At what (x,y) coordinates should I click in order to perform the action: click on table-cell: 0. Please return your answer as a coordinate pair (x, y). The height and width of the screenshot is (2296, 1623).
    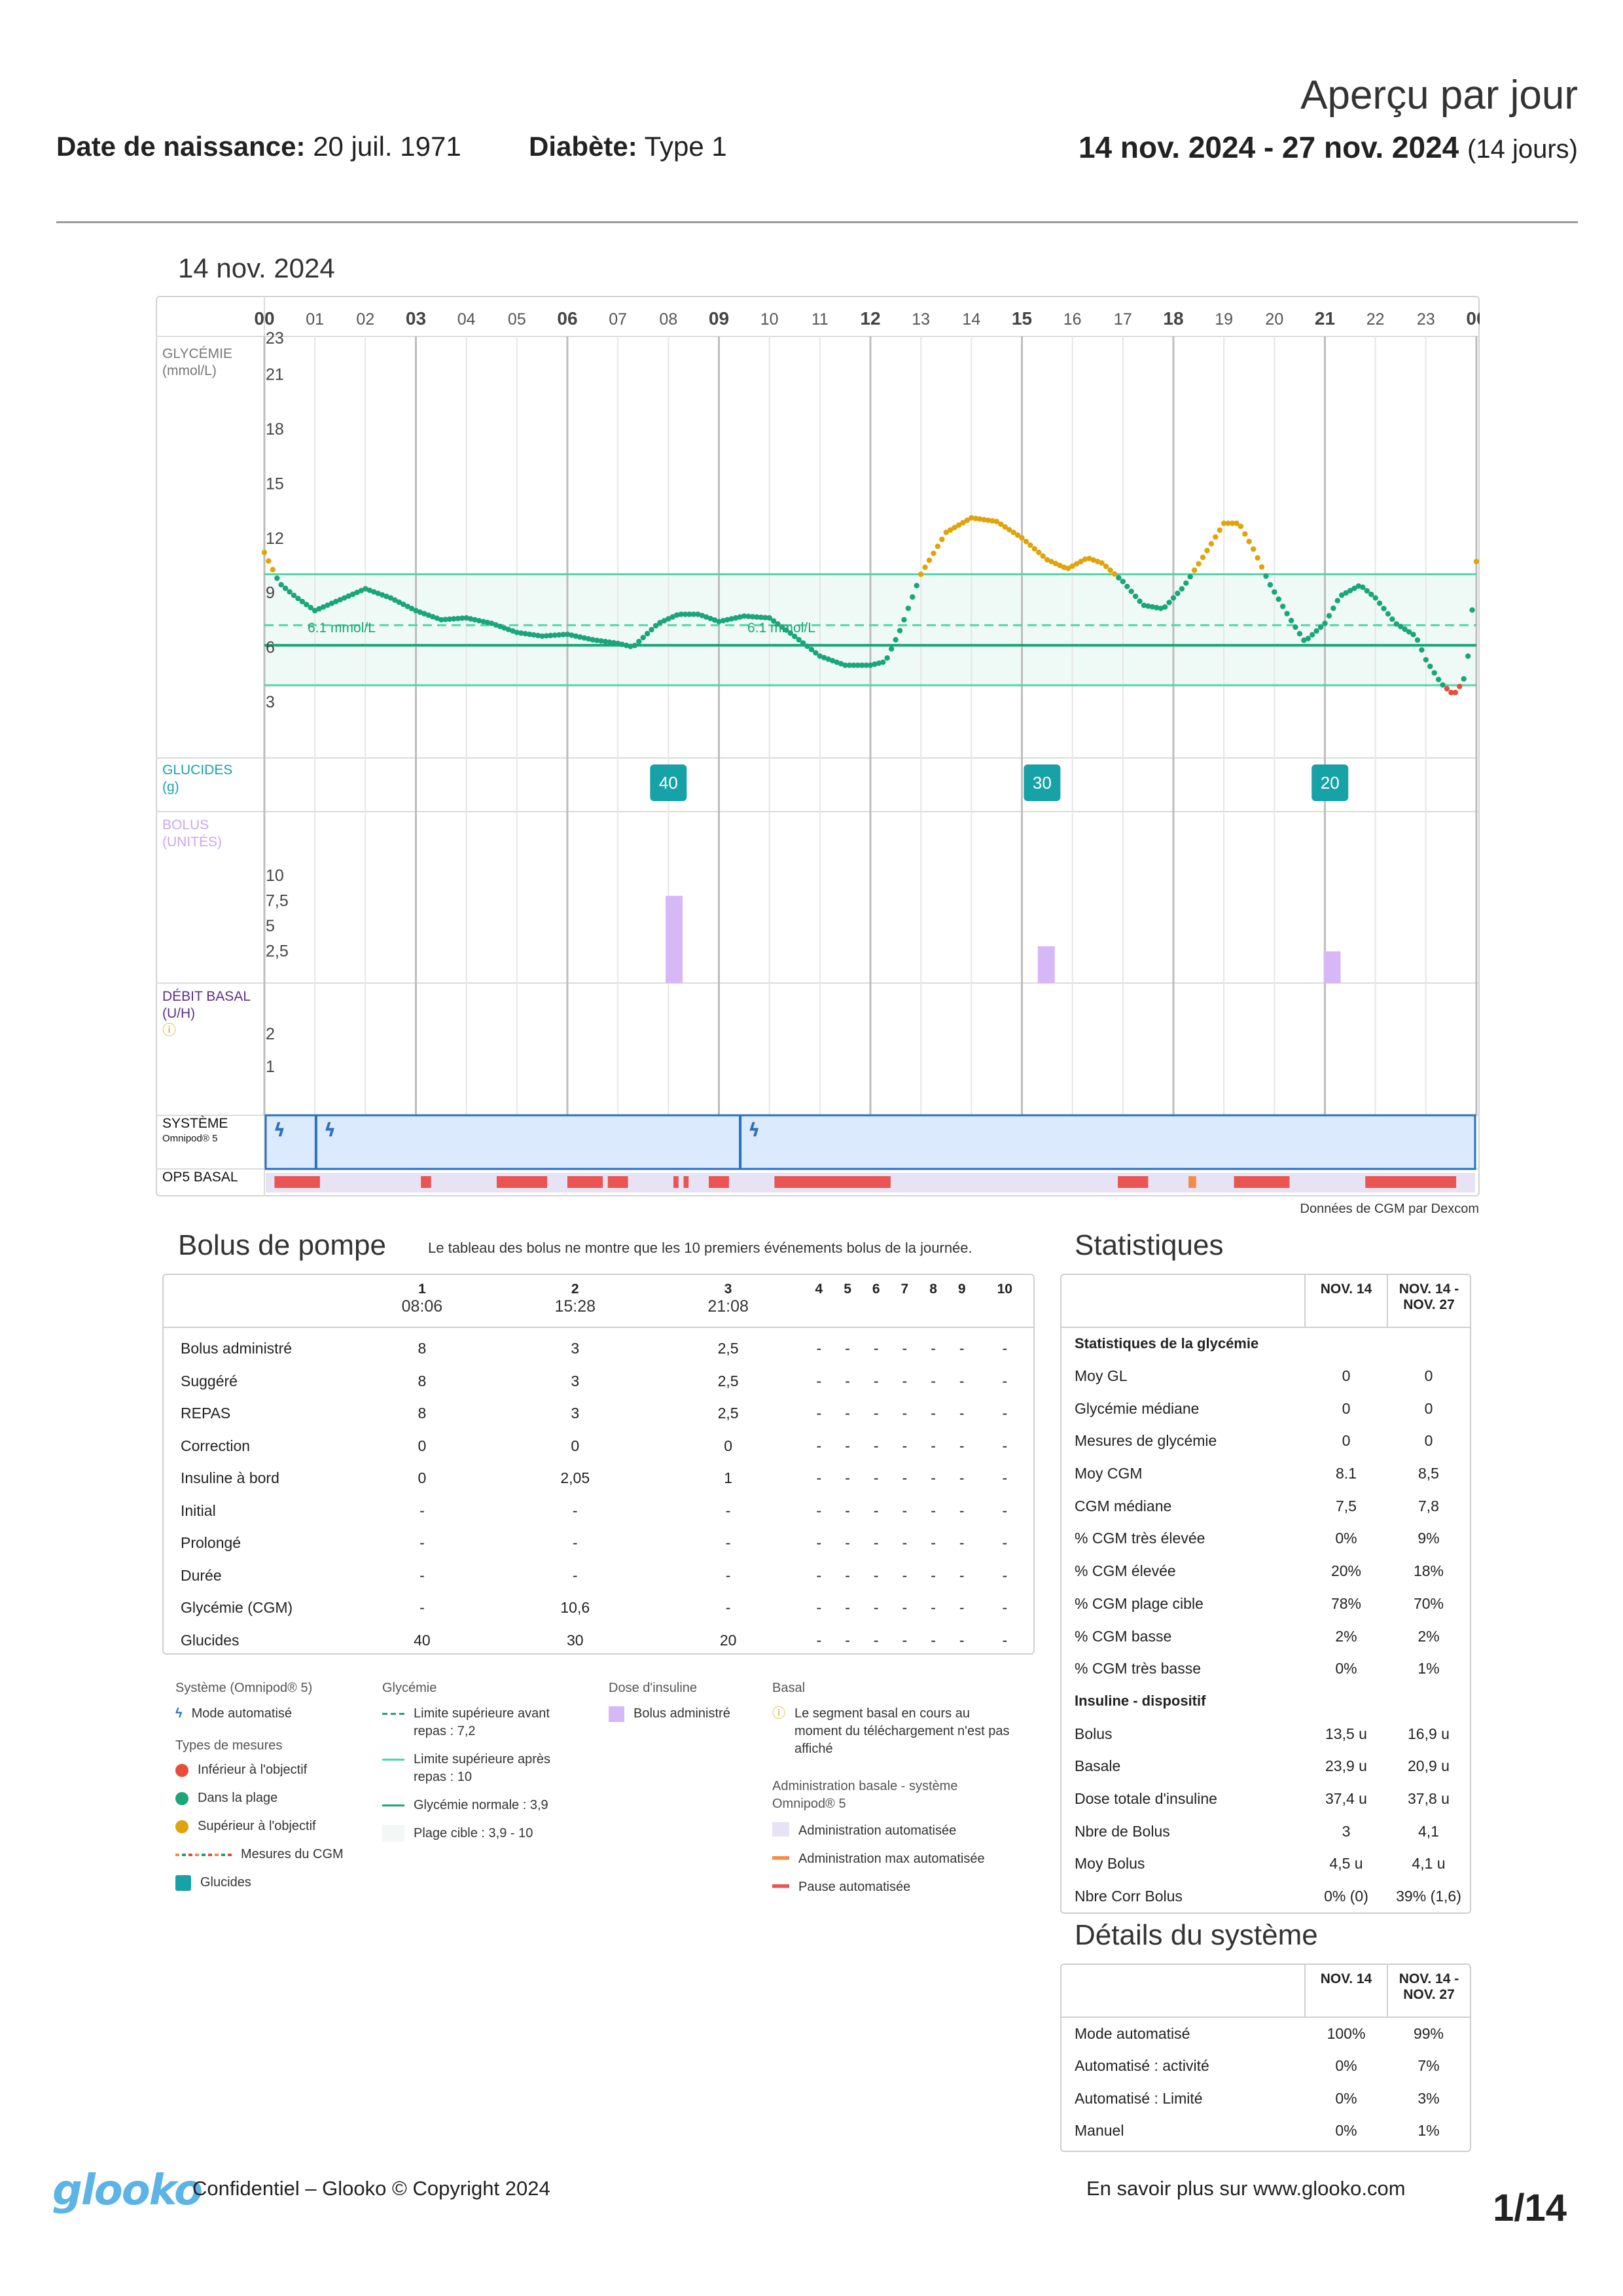
    Looking at the image, I should click on (575, 1446).